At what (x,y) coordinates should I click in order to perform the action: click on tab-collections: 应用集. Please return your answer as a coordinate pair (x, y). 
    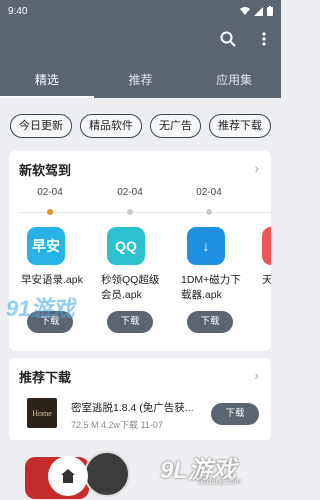
    Looking at the image, I should click on (234, 84).